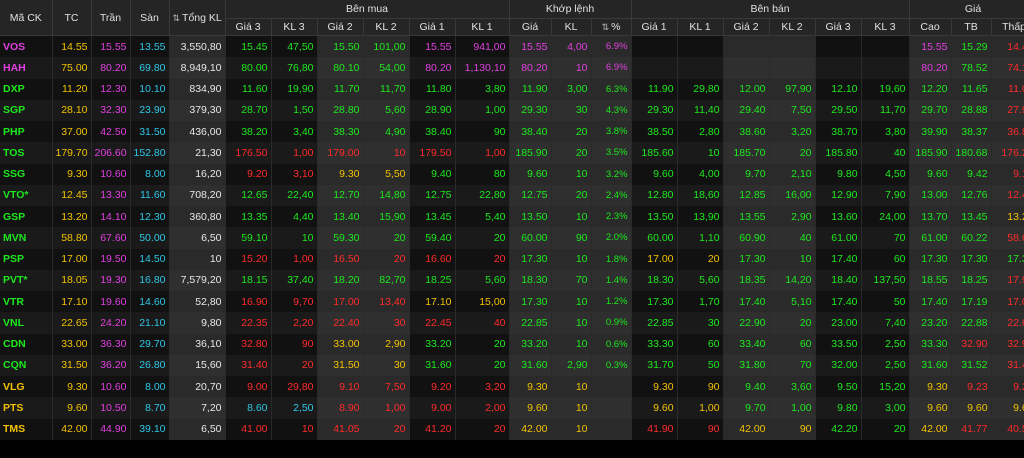  Describe the element at coordinates (530, 68) in the screenshot. I see `match-price-cell: 80.20` at that location.